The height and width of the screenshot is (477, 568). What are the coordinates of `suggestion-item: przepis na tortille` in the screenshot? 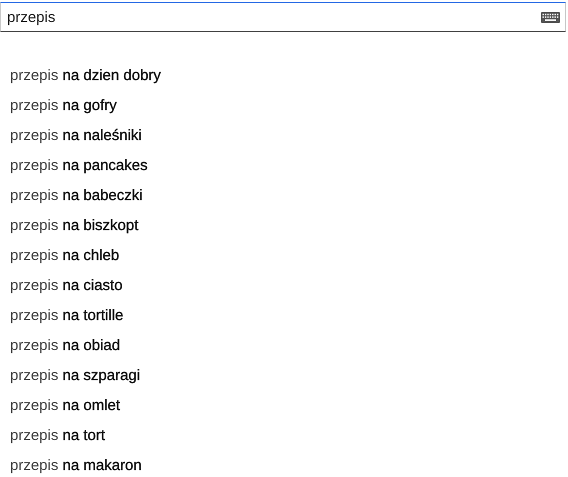 It's located at (67, 316).